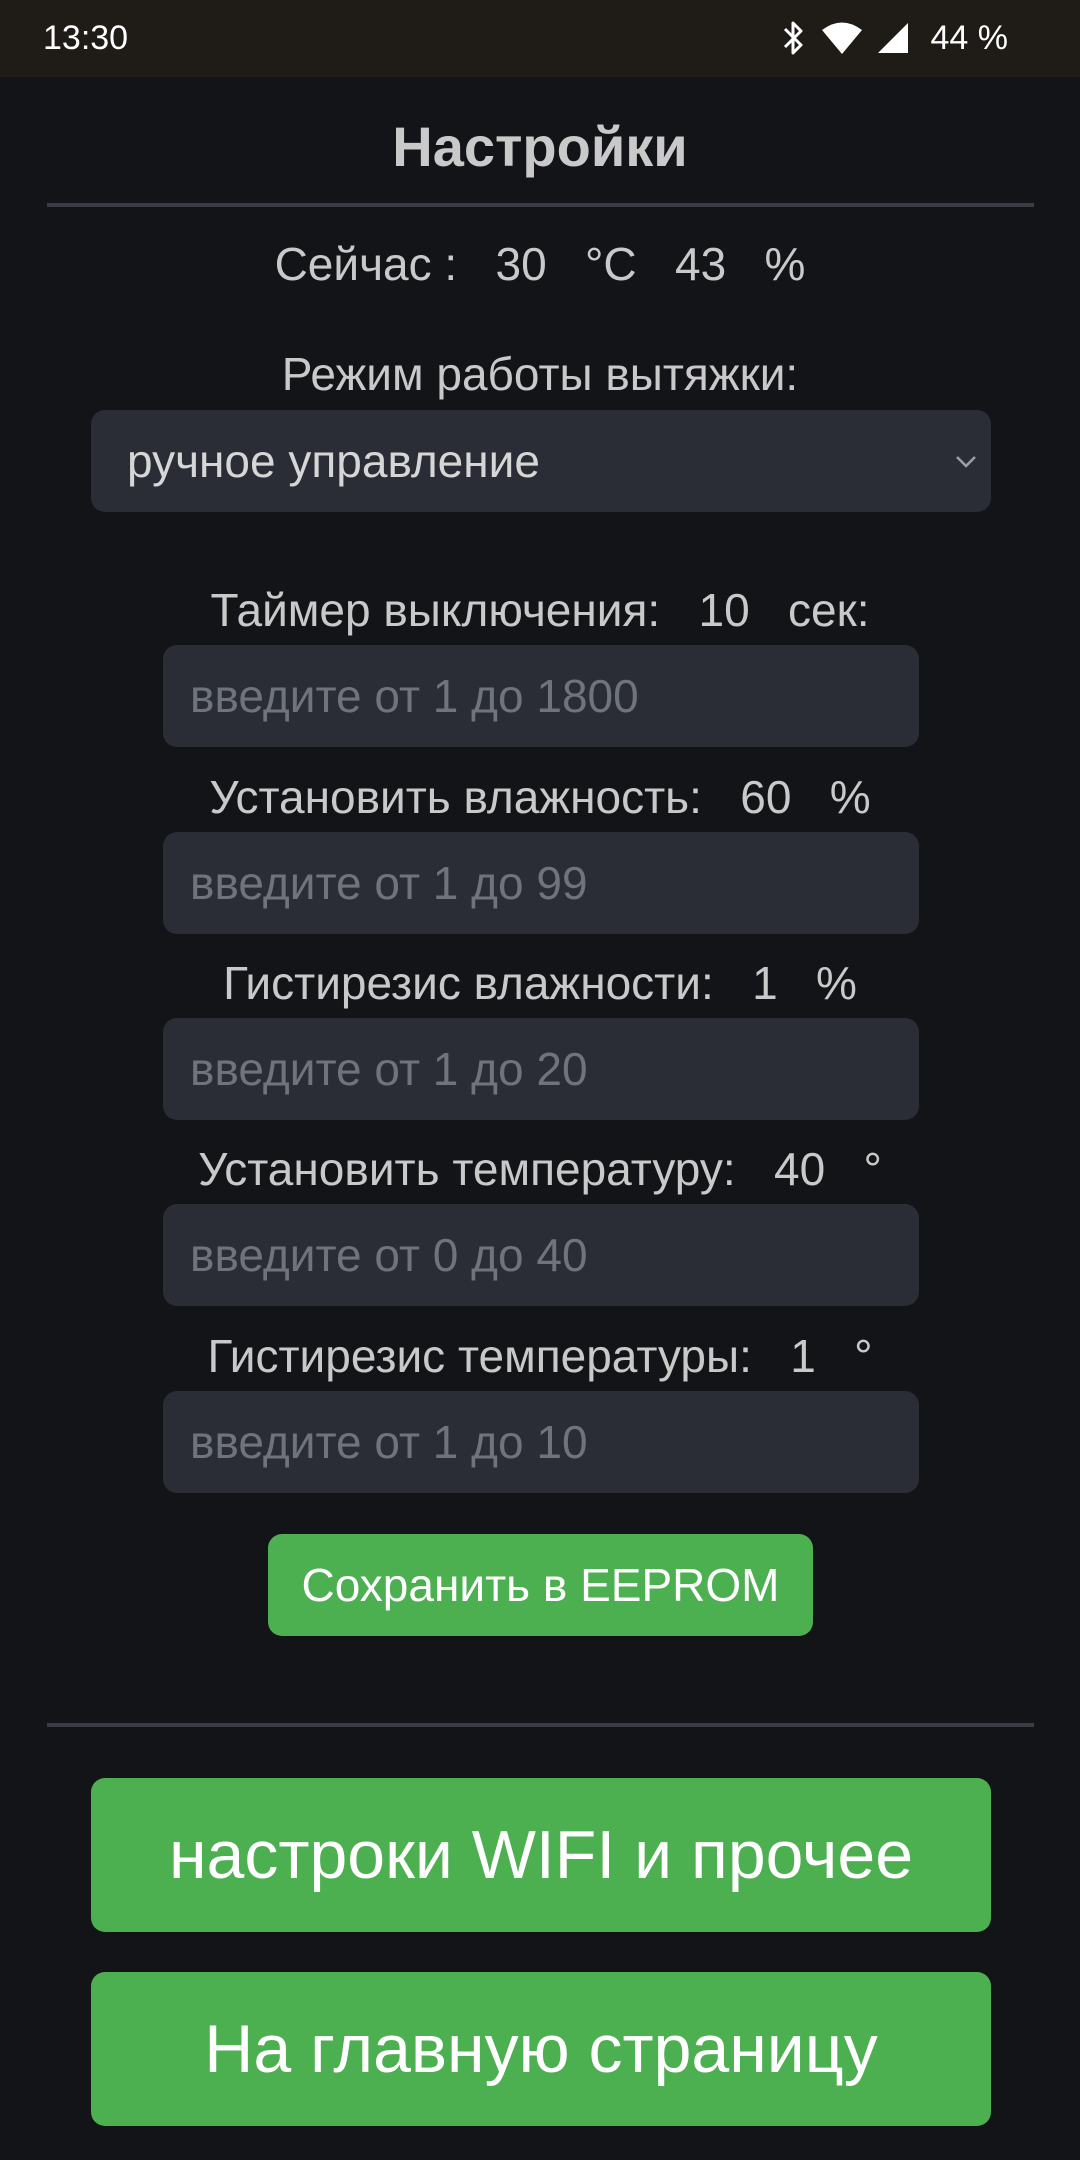 This screenshot has width=1080, height=2160. I want to click on chevron-down-icon, so click(966, 462).